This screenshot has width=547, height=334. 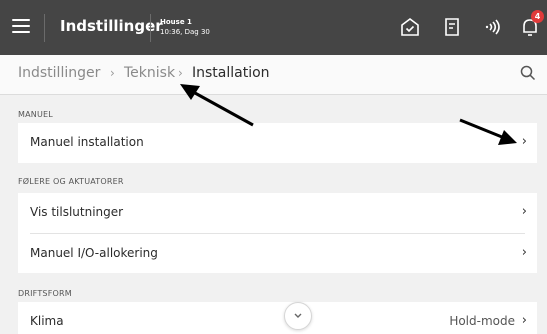 I want to click on list-item-klima: Klima Hold-mode ›, so click(x=277, y=318).